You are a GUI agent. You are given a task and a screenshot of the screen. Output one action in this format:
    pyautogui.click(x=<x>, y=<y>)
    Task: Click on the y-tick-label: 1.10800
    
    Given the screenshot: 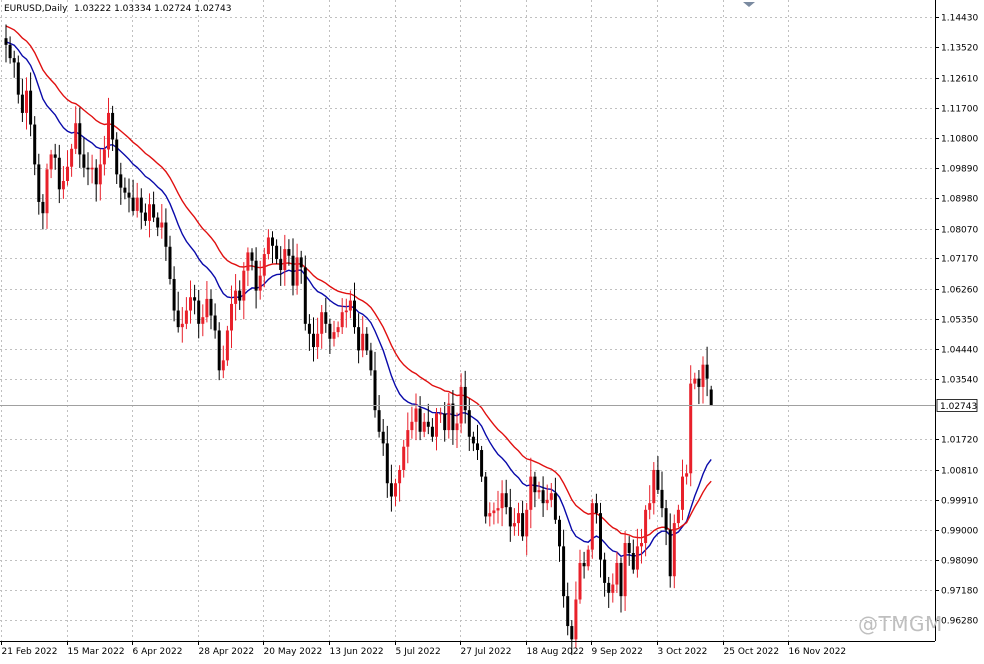 What is the action you would take?
    pyautogui.click(x=959, y=140)
    